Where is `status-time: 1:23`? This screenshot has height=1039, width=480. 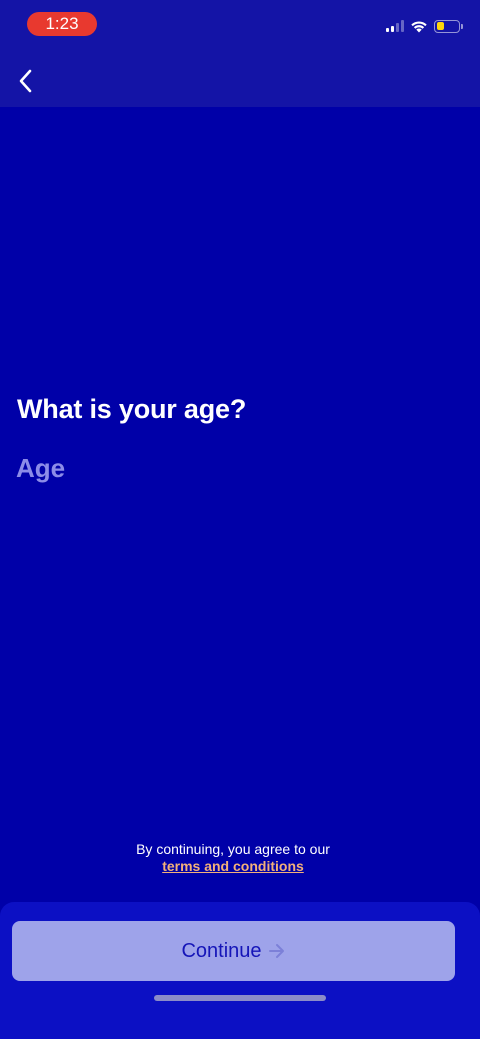 status-time: 1:23 is located at coordinates (62, 24).